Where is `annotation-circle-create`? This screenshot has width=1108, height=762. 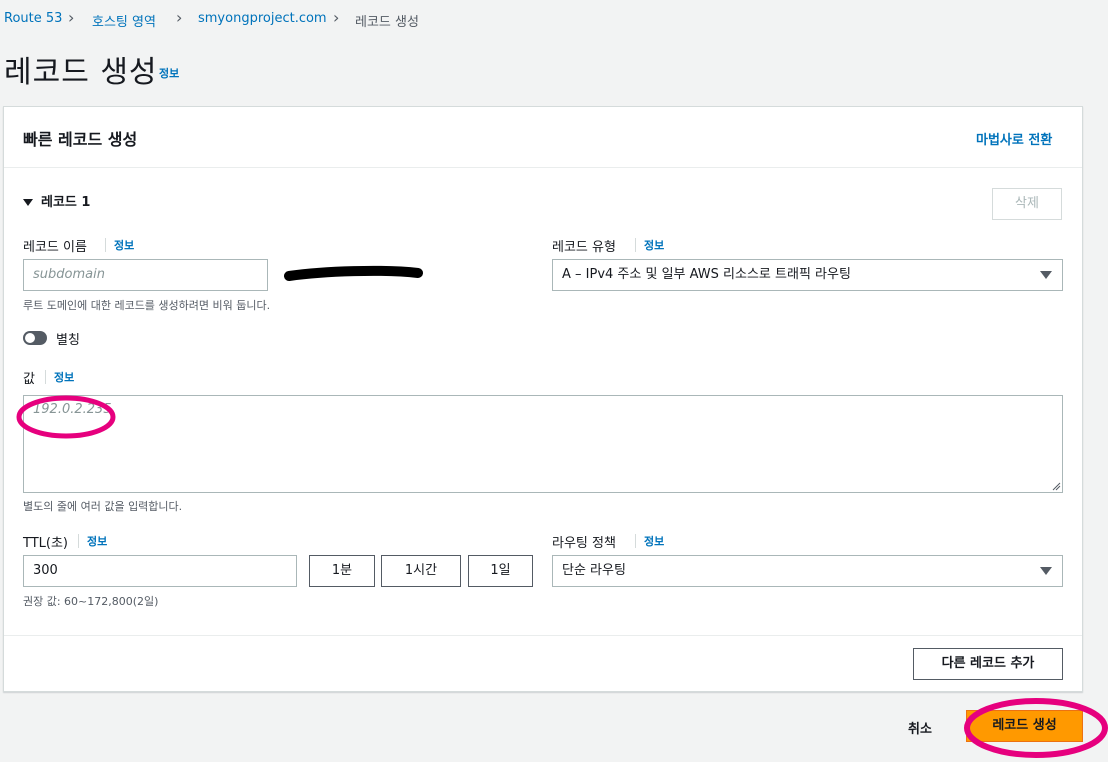
annotation-circle-create is located at coordinates (1036, 728).